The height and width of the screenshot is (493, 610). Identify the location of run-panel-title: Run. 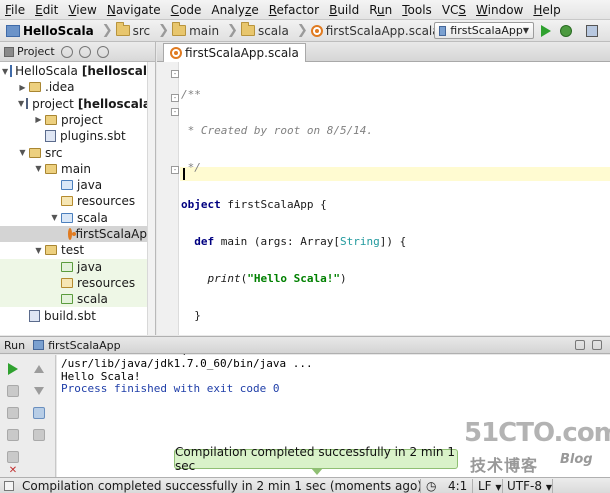
(12, 345).